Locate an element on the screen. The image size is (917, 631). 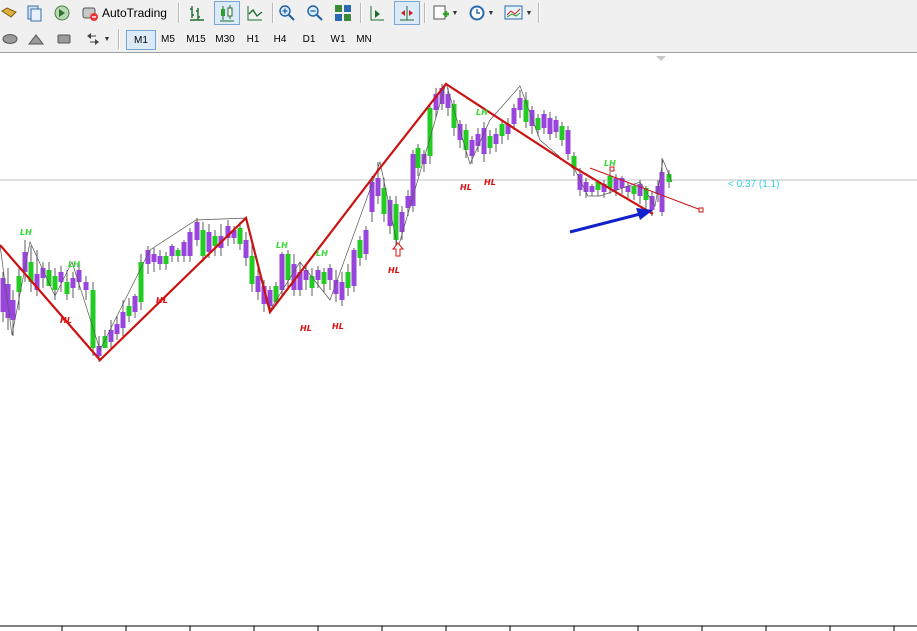
candle-timer: < 0:37 (1.1) is located at coordinates (753, 184).